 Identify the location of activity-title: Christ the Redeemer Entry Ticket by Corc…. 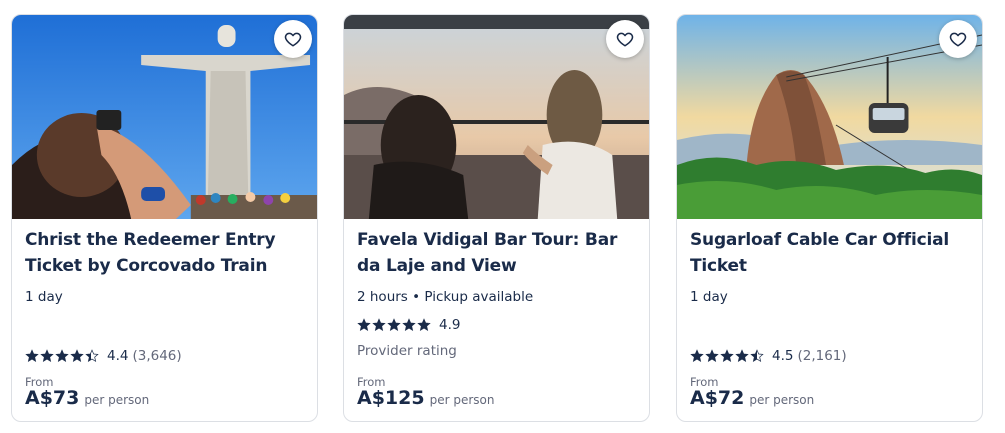
(165, 253).